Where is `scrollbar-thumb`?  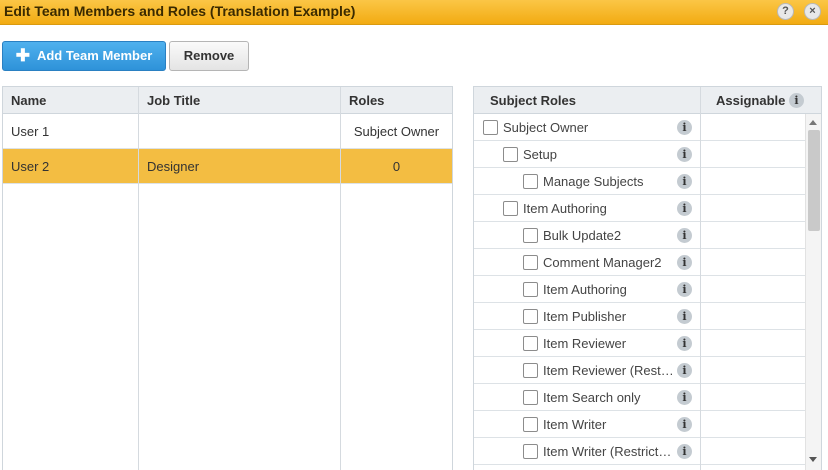
scrollbar-thumb is located at coordinates (814, 180).